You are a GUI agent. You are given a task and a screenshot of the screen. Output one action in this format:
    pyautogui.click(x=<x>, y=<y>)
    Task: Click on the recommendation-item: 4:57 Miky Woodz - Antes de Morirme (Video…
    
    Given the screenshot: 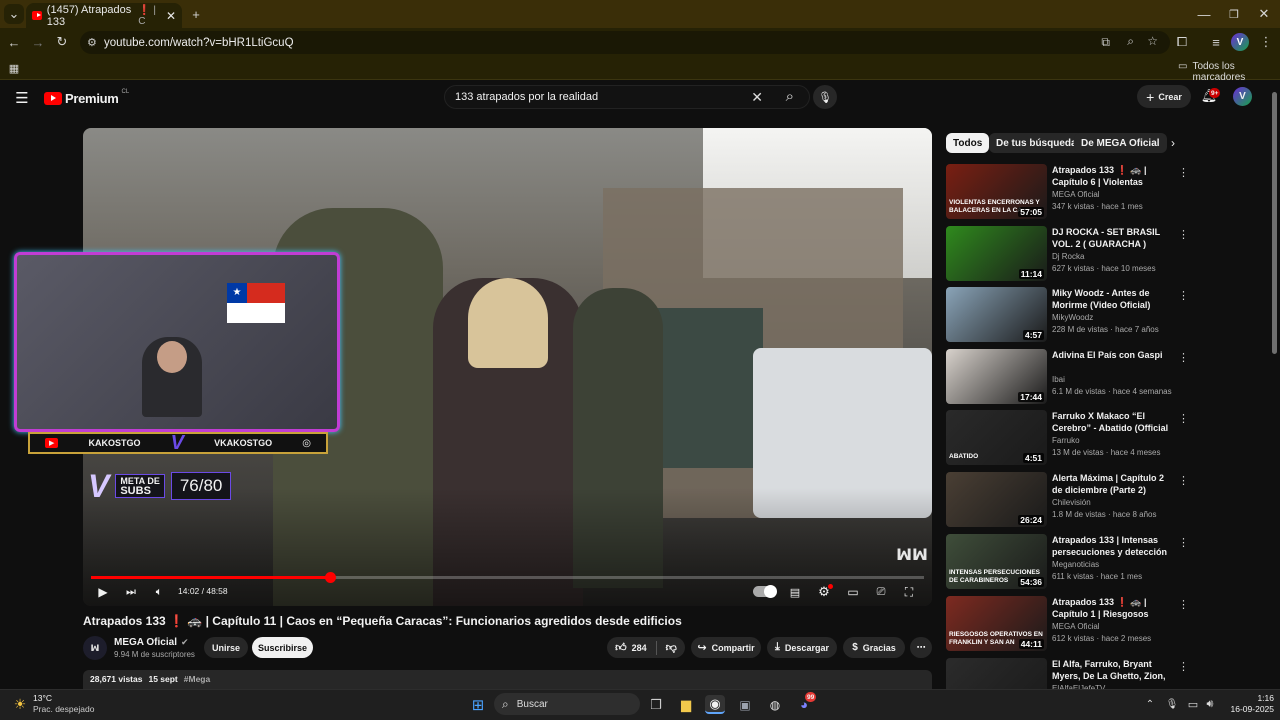 What is the action you would take?
    pyautogui.click(x=1067, y=314)
    